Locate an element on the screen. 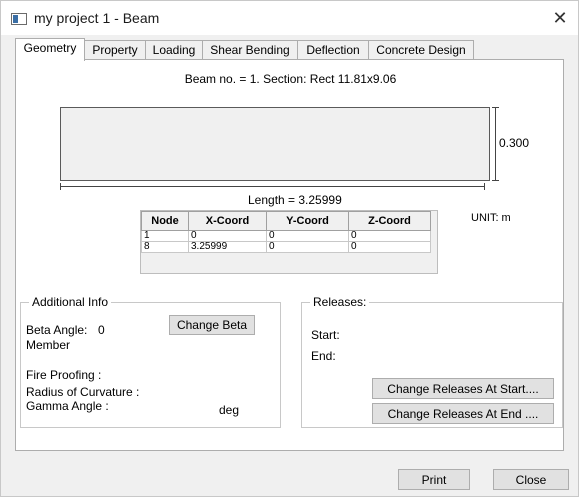 Image resolution: width=579 pixels, height=497 pixels. beta-angle-value: 0 is located at coordinates (101, 330).